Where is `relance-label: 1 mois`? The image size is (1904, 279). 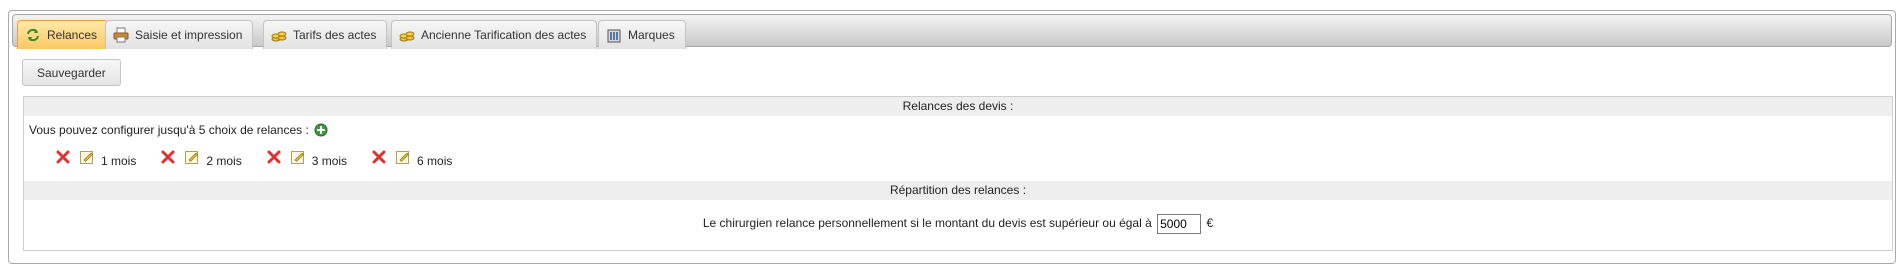 relance-label: 1 mois is located at coordinates (119, 161).